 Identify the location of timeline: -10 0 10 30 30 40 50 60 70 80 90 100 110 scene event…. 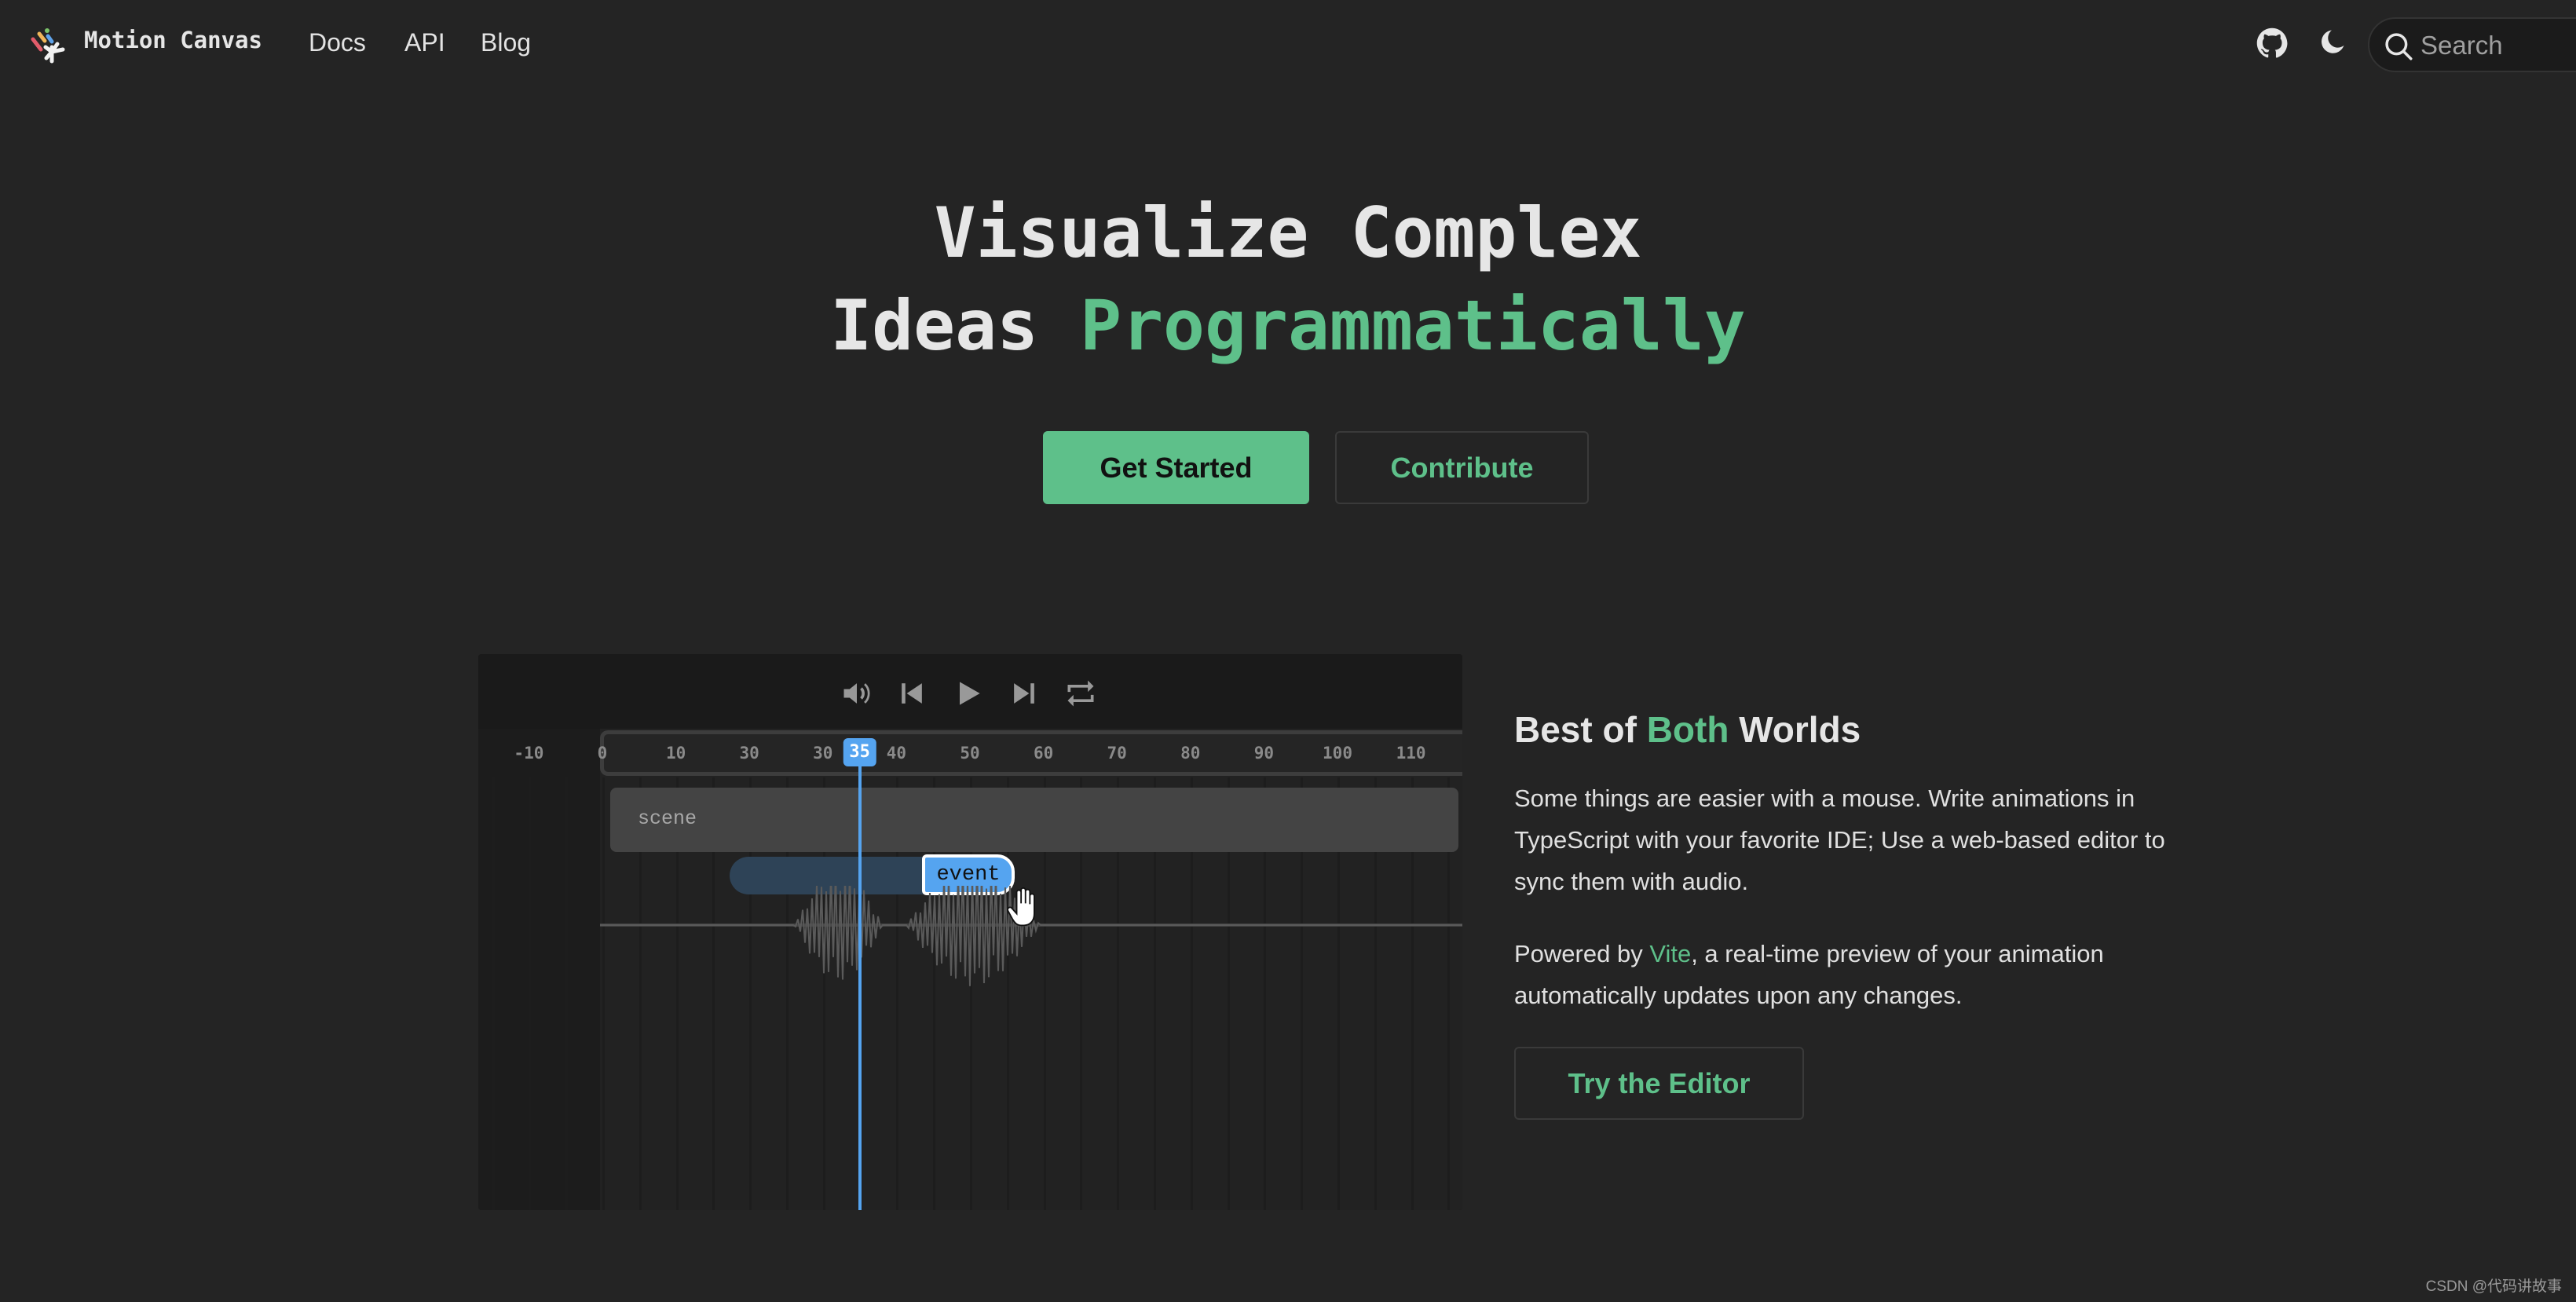
(970, 970).